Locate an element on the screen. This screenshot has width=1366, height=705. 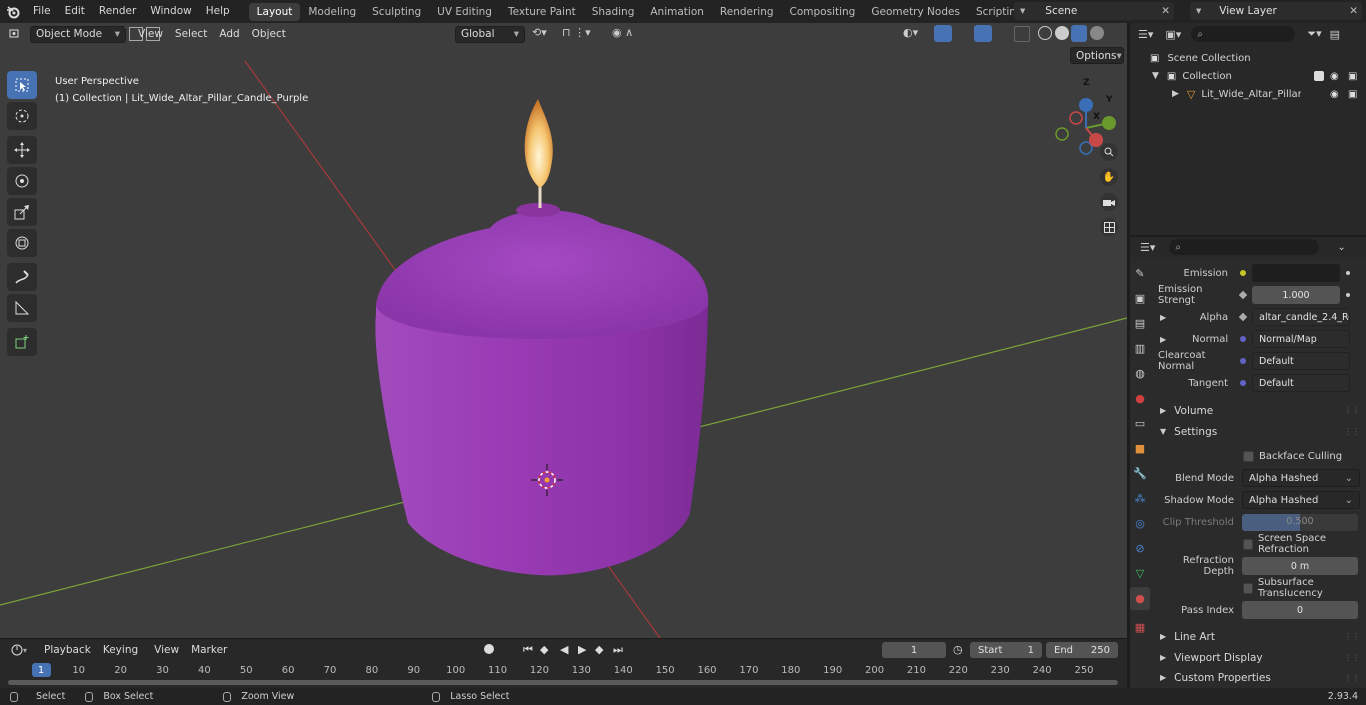
view-layer-tab-icon: ▥ is located at coordinates (1140, 348).